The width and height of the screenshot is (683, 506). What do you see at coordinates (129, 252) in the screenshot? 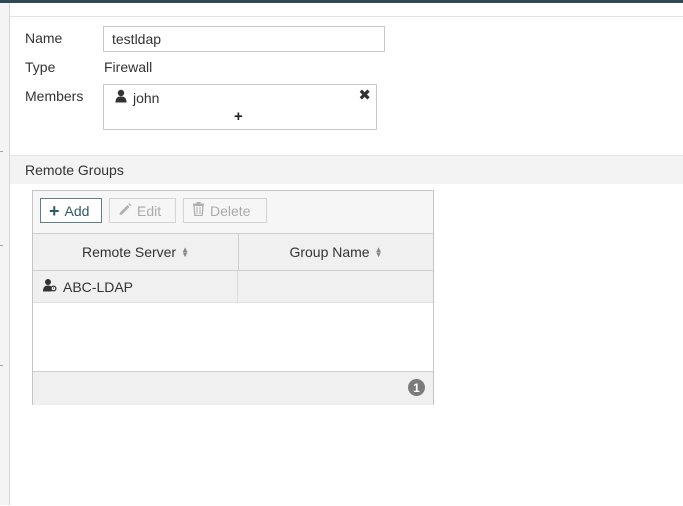
I see `column-header-label: Remote Server` at bounding box center [129, 252].